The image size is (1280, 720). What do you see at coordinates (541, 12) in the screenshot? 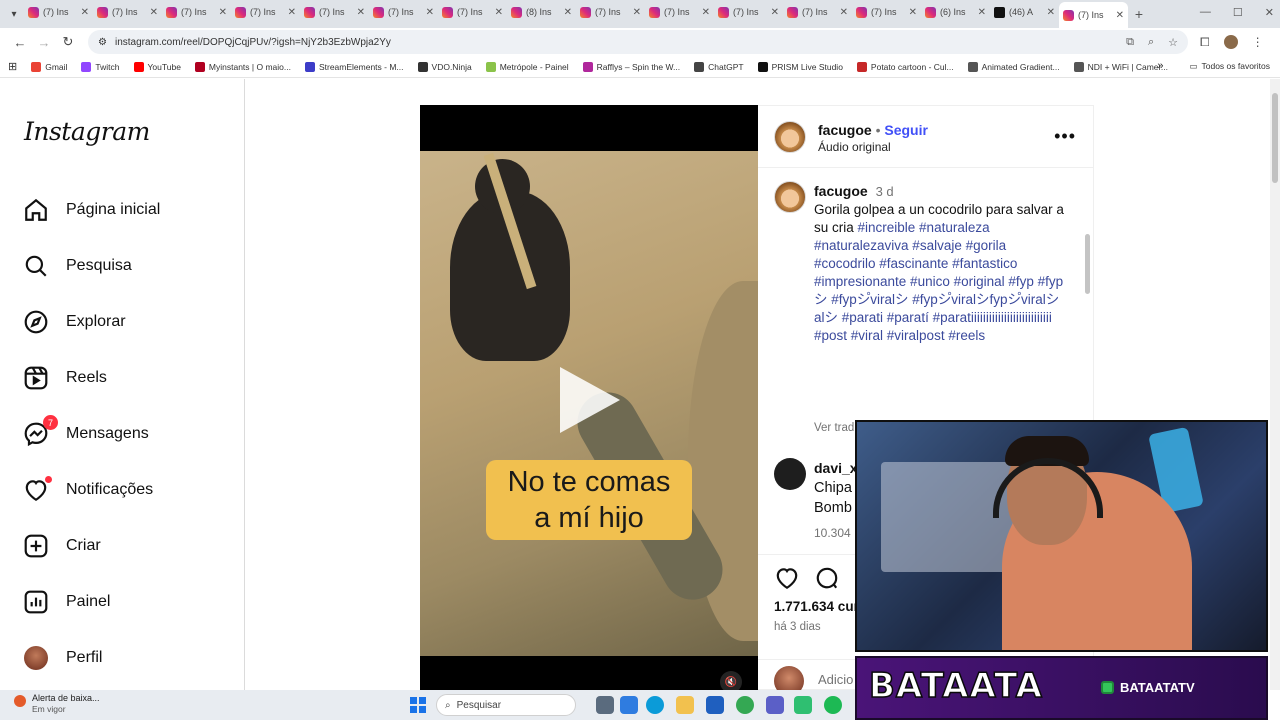
I see `browser-tab: (8) Ins ✕` at bounding box center [541, 12].